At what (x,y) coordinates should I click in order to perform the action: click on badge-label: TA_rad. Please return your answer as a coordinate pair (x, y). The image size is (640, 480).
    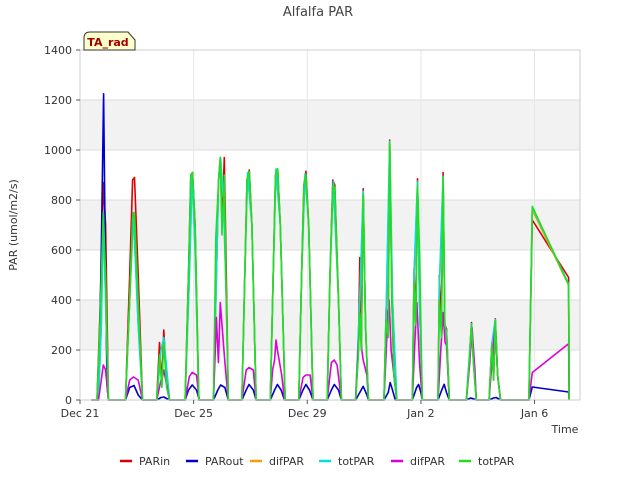
    Looking at the image, I should click on (107, 42).